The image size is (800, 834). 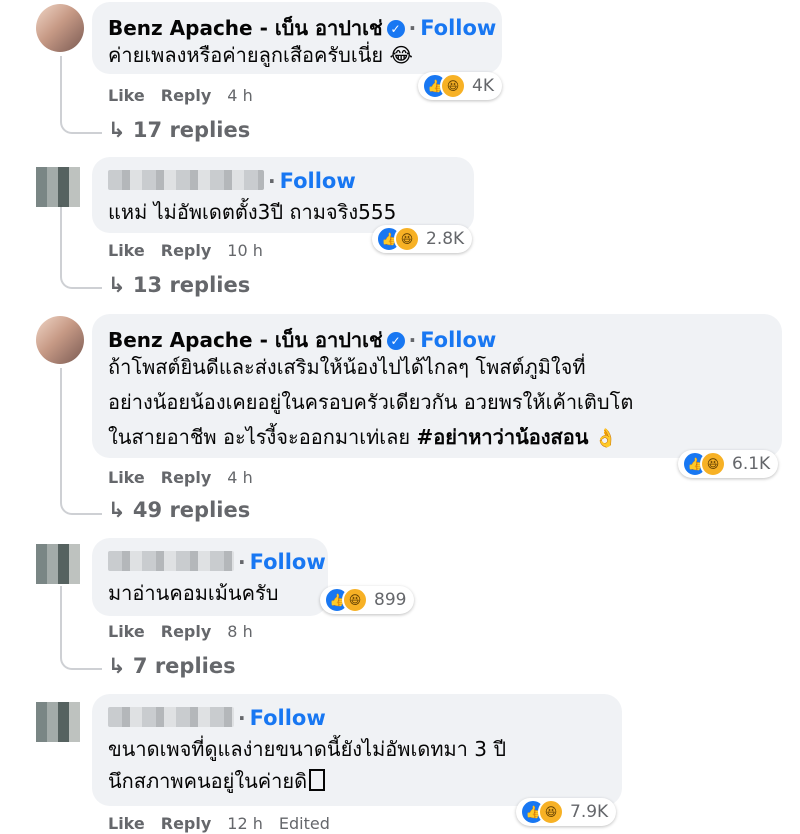 What do you see at coordinates (245, 250) in the screenshot?
I see `timestamp: 10 h` at bounding box center [245, 250].